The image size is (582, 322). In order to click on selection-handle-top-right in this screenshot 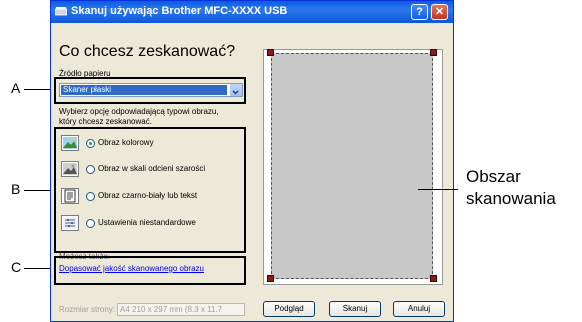, I will do `click(433, 52)`.